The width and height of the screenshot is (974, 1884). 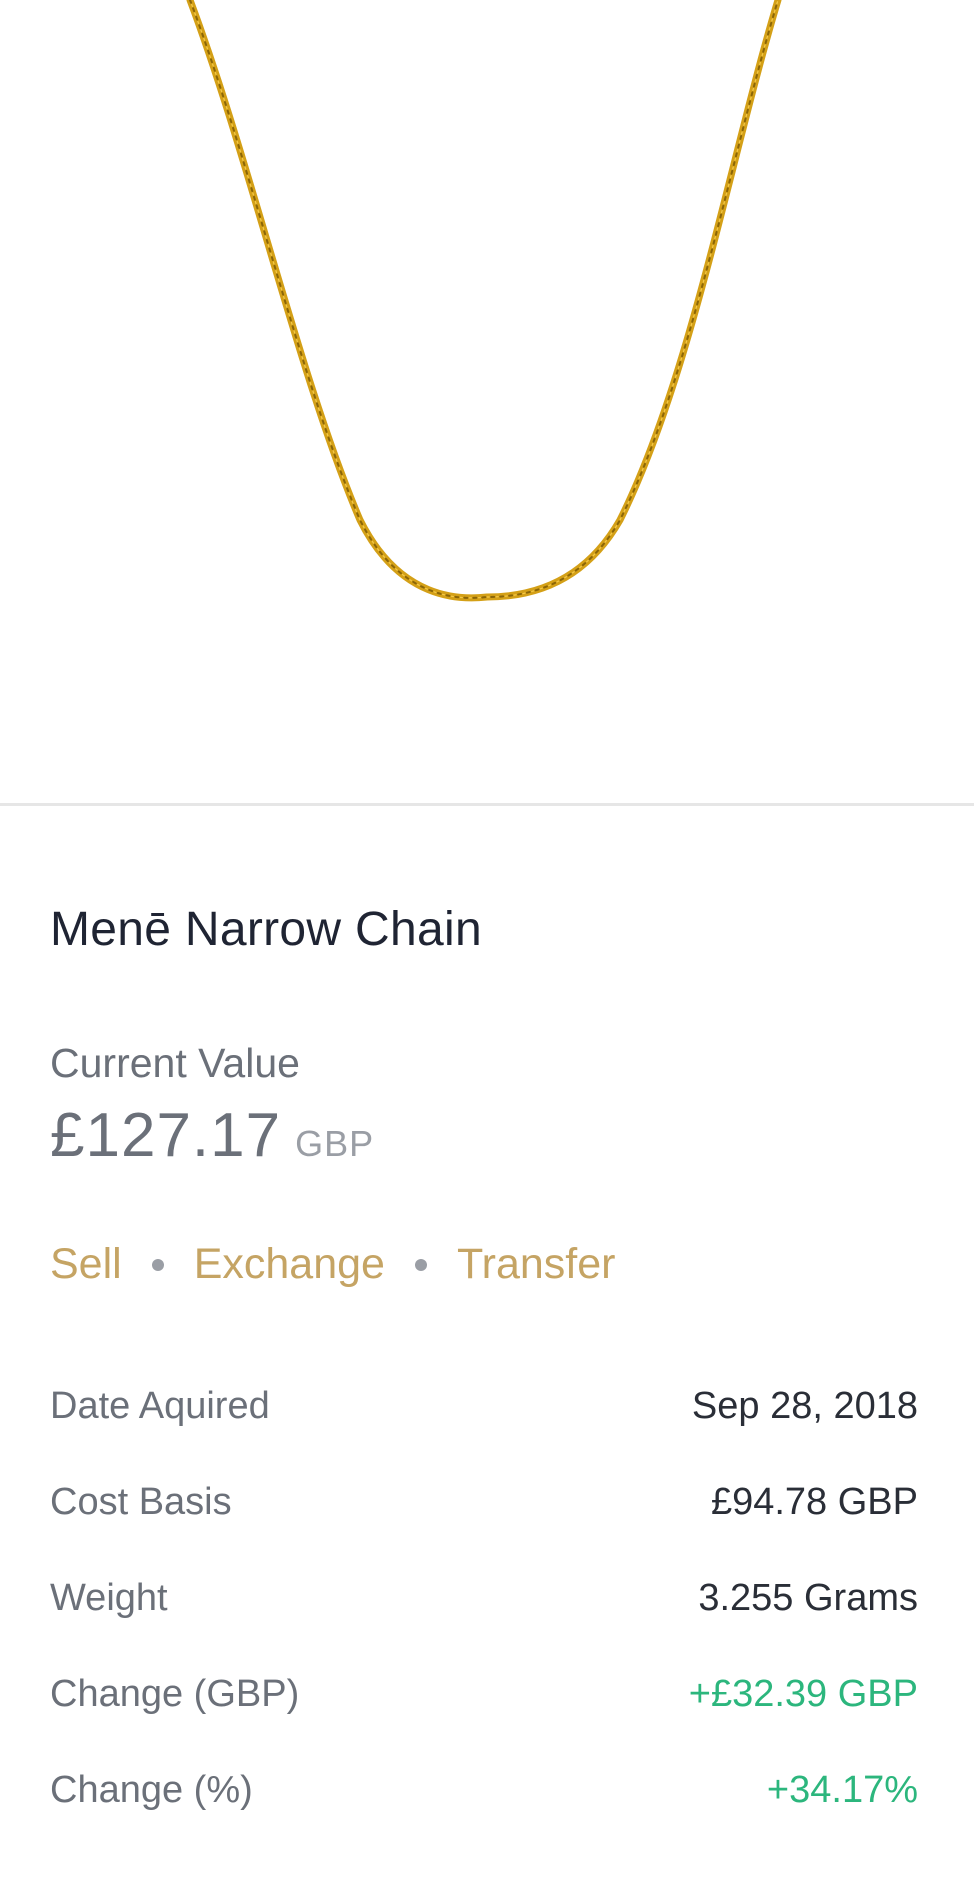 I want to click on detail-value: Sep 28, 2018, so click(x=804, y=1406).